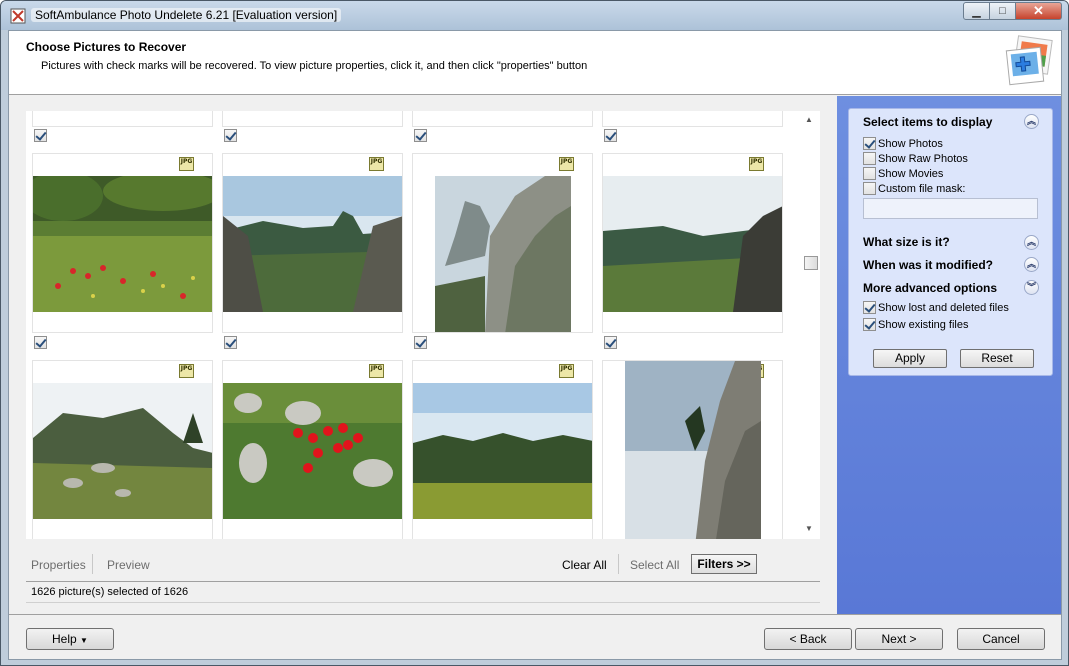 The image size is (1069, 666). Describe the element at coordinates (930, 288) in the screenshot. I see `advanced-heading: More advanced options` at that location.